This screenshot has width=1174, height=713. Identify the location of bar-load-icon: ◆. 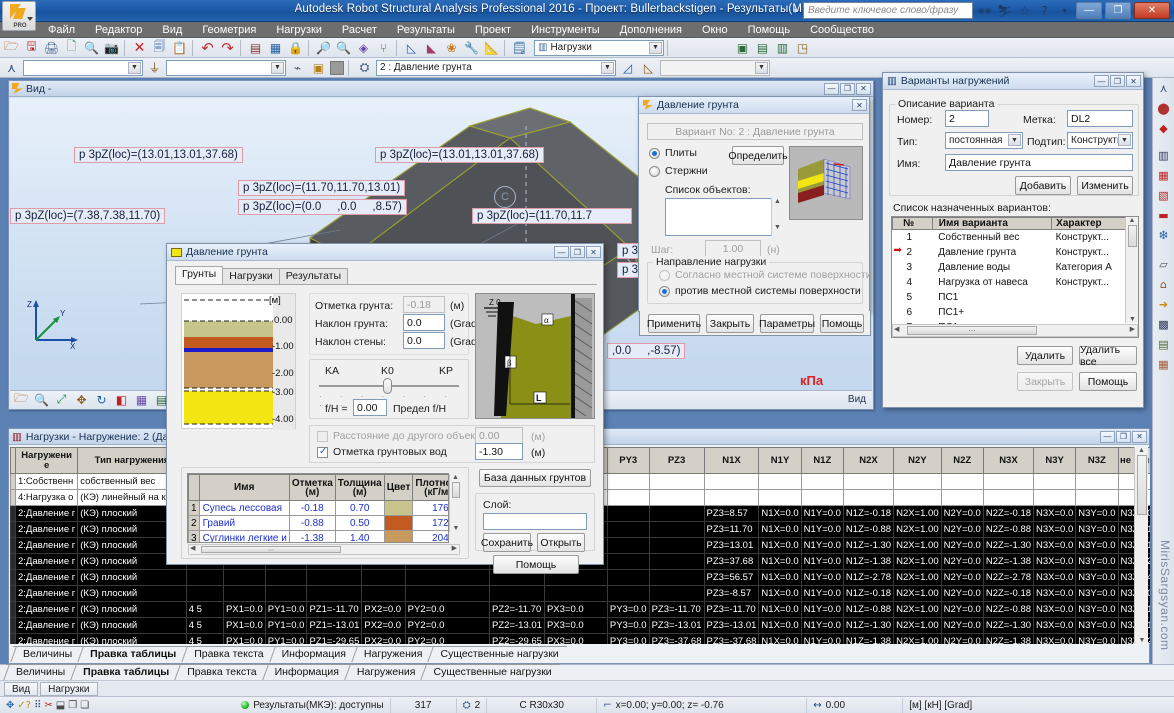
(1164, 128).